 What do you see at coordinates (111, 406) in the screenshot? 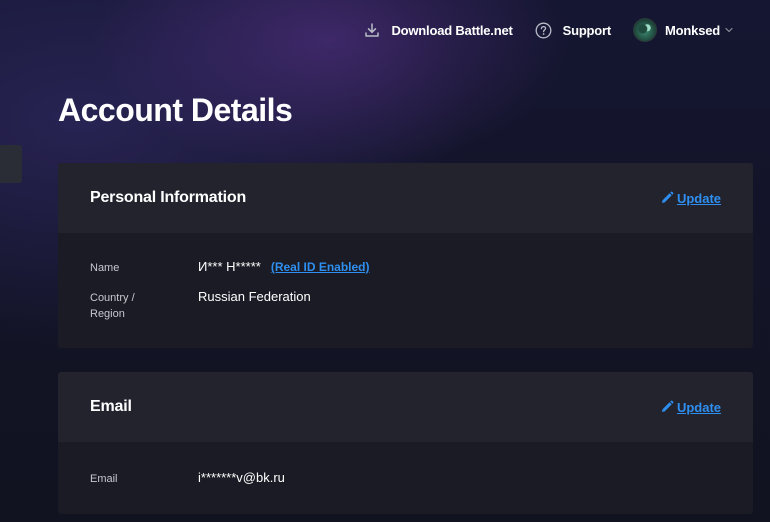
I see `email-title: Email` at bounding box center [111, 406].